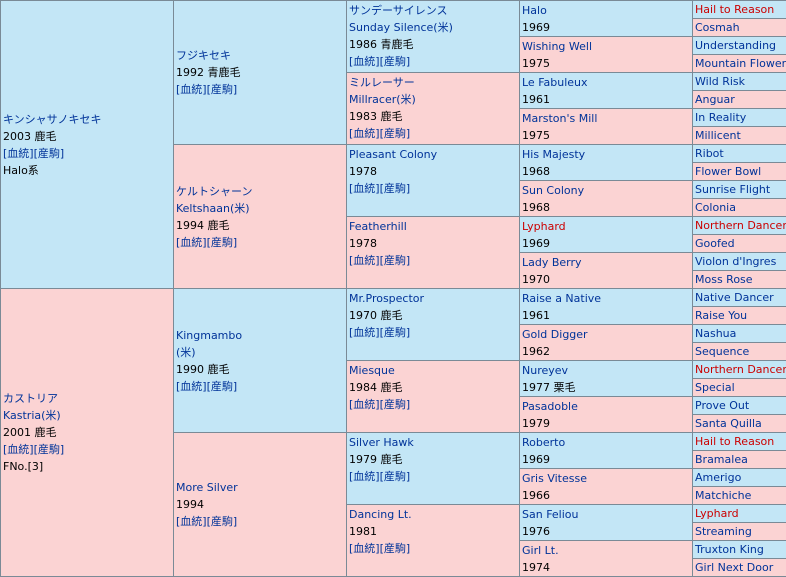 The width and height of the screenshot is (786, 577). I want to click on horse-name-link: Goofed, so click(740, 243).